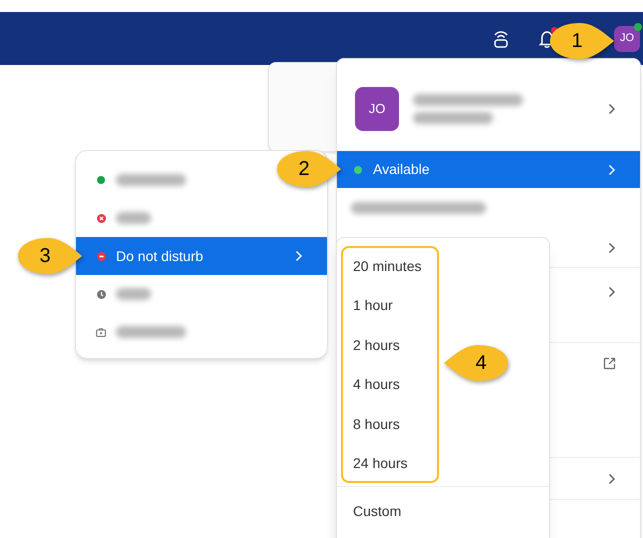 This screenshot has height=538, width=643. What do you see at coordinates (377, 109) in the screenshot?
I see `profile-avatar: JO` at bounding box center [377, 109].